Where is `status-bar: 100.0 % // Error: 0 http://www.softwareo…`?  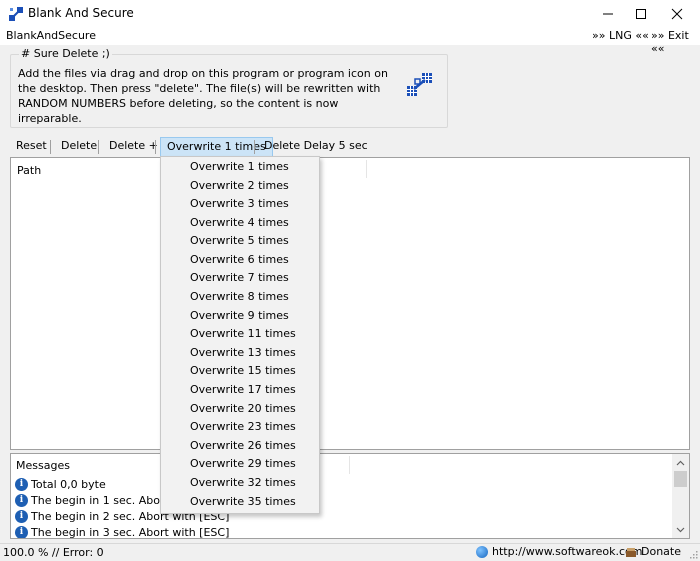
status-bar: 100.0 % // Error: 0 http://www.softwareo… is located at coordinates (350, 552).